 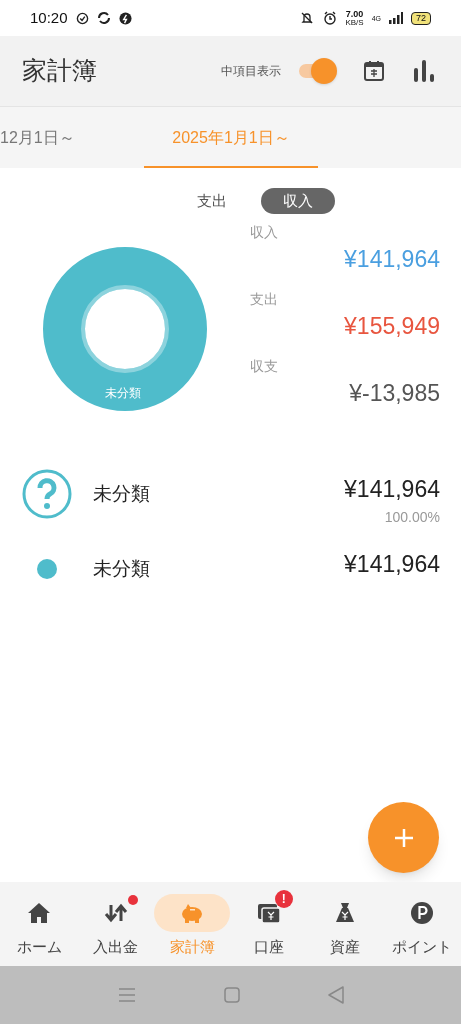 What do you see at coordinates (421, 913) in the screenshot?
I see `point-icon` at bounding box center [421, 913].